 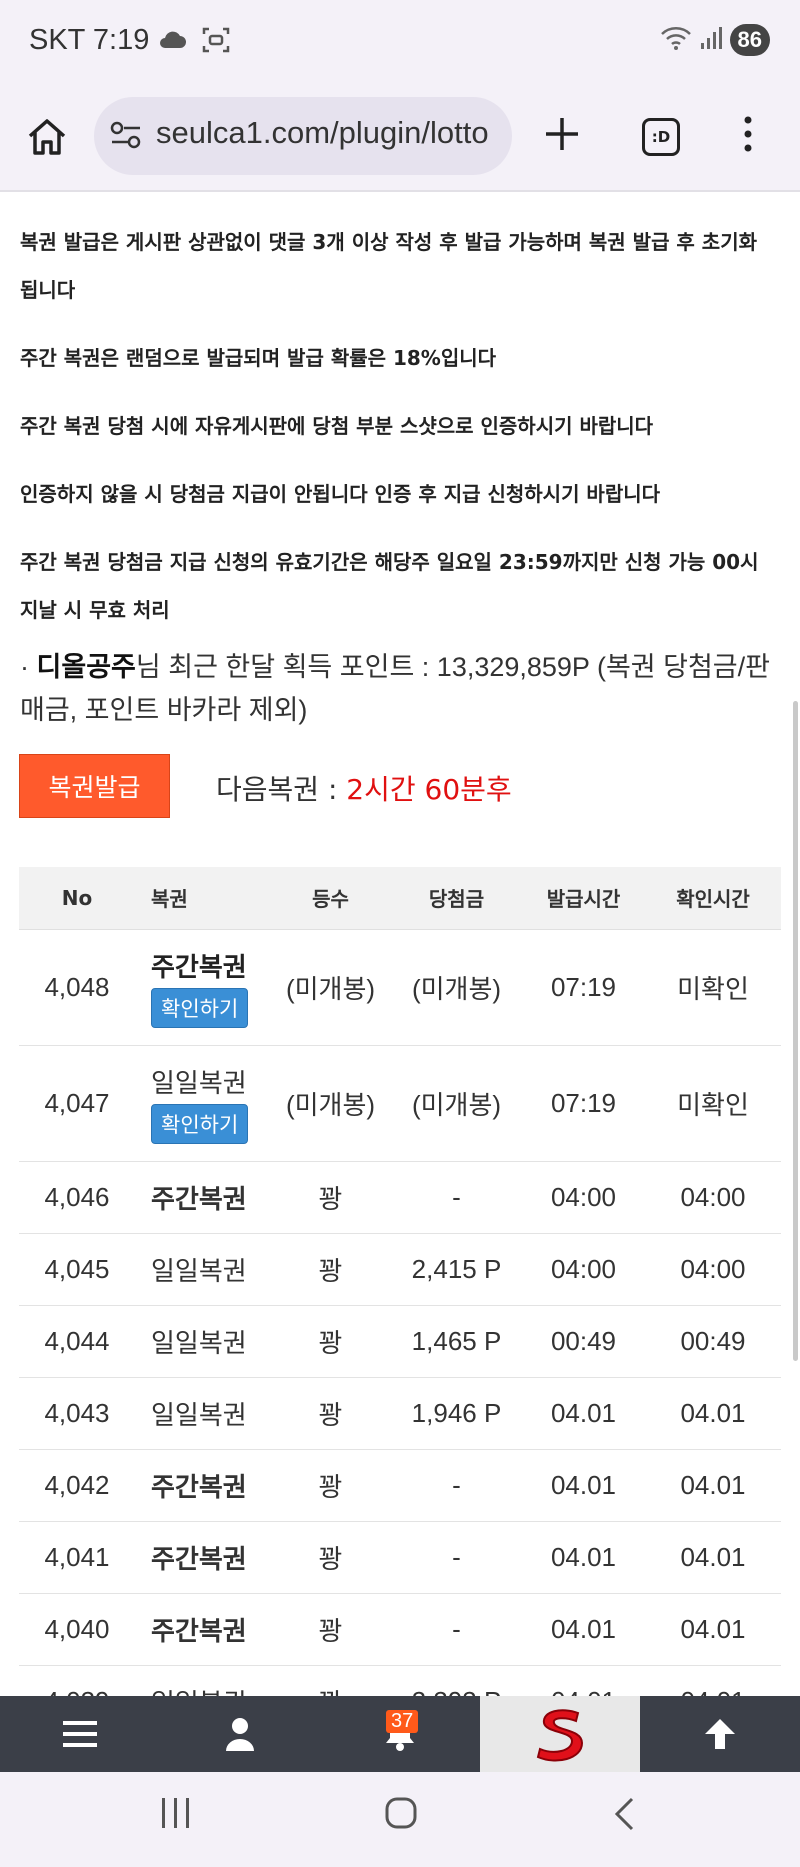 I want to click on issue-lottery-button: 복권발급, so click(x=94, y=786).